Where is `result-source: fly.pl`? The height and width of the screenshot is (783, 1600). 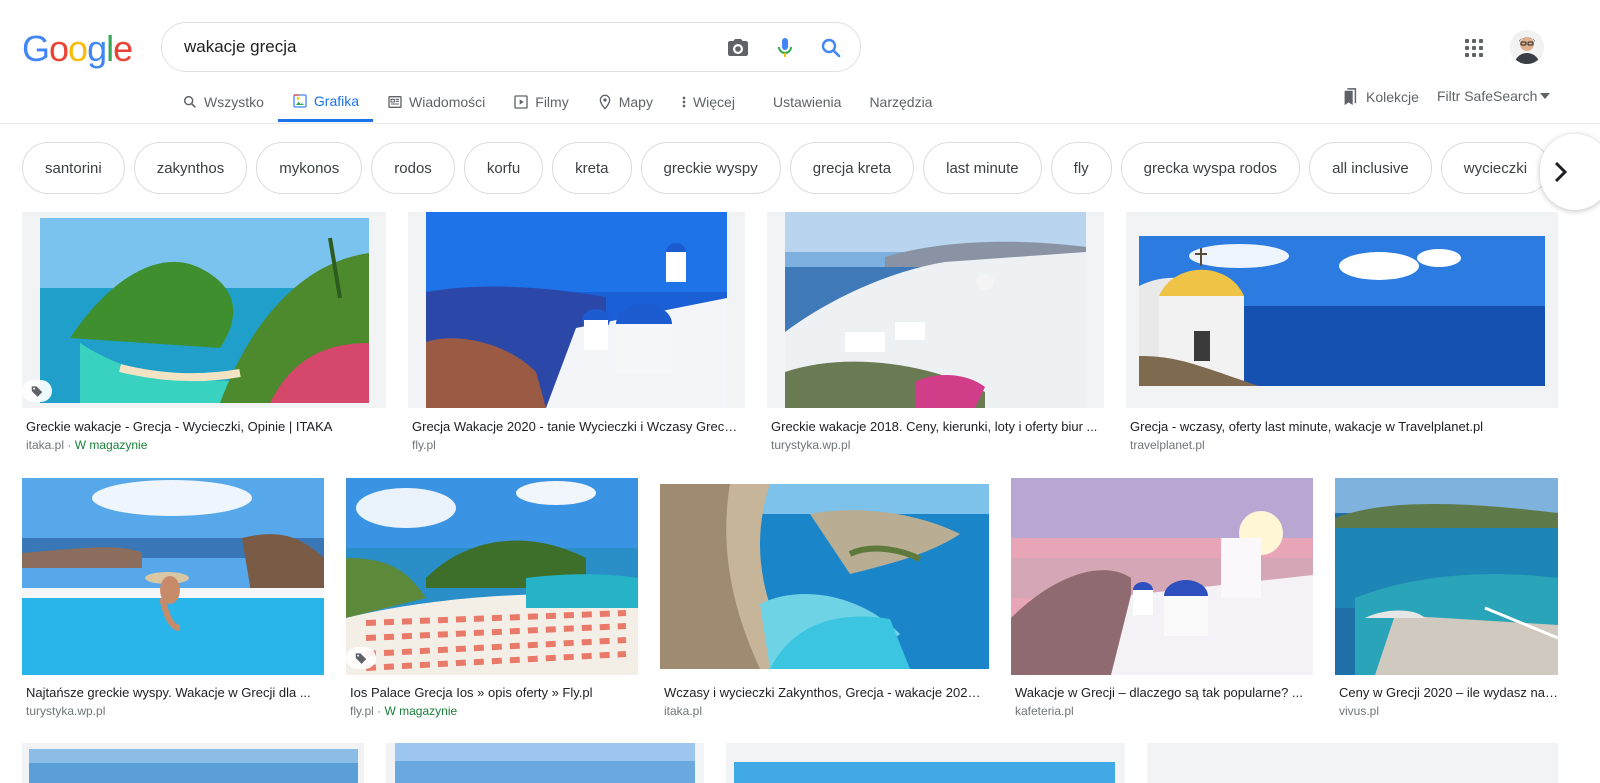 result-source: fly.pl is located at coordinates (424, 445).